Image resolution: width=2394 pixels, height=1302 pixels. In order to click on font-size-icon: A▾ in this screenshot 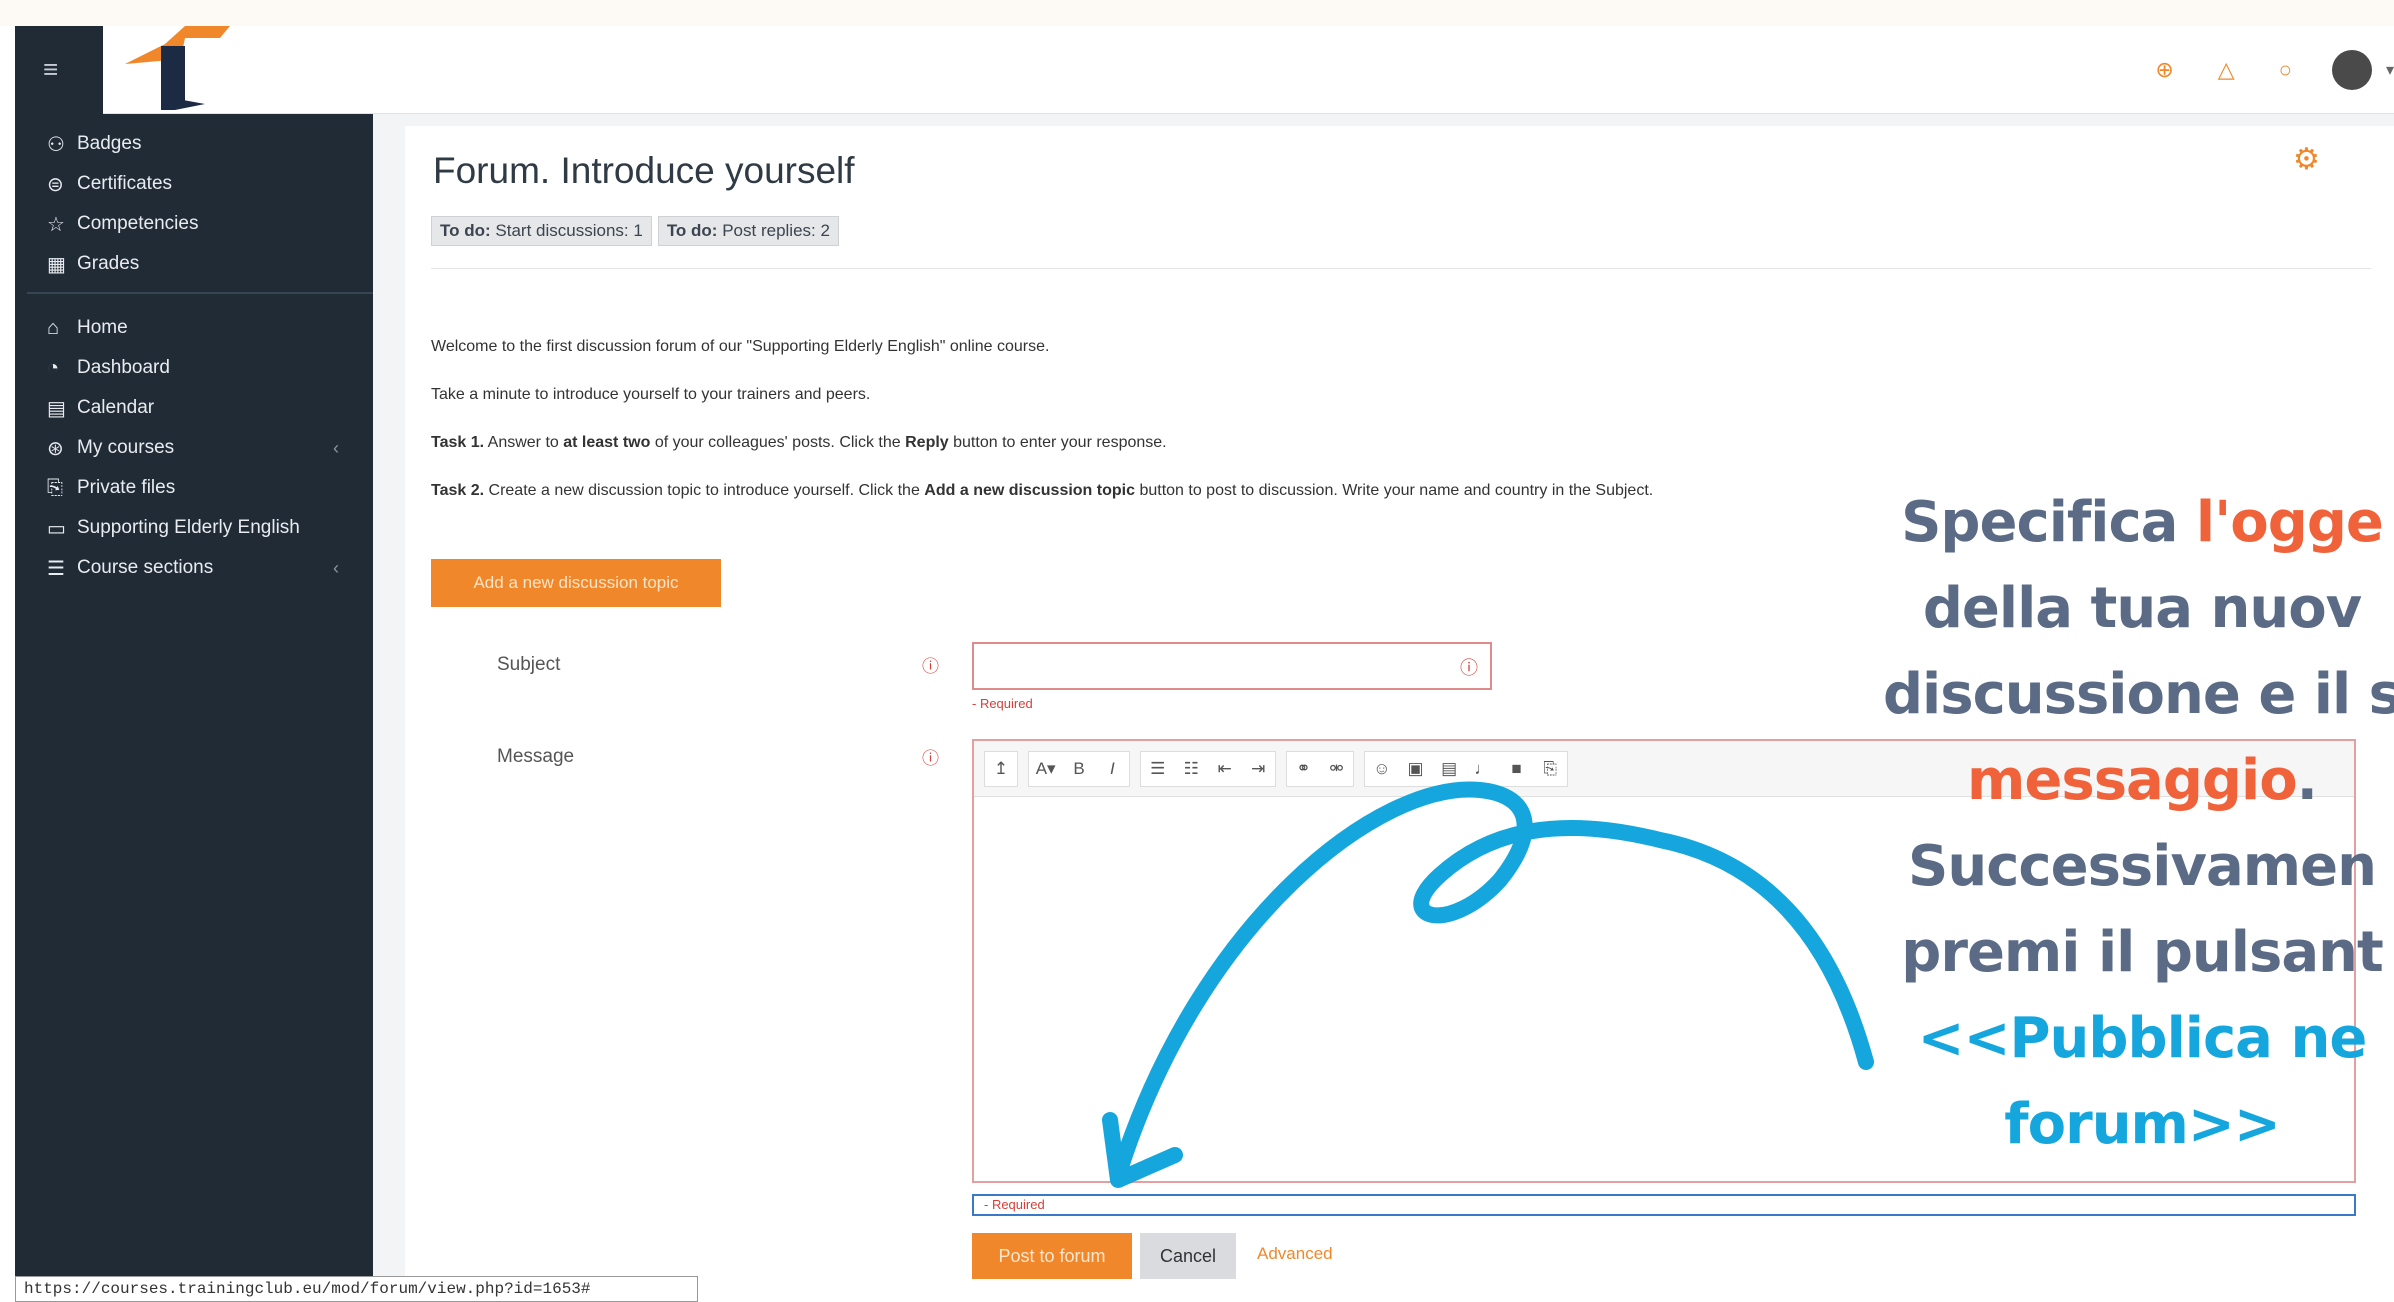, I will do `click(1045, 769)`.